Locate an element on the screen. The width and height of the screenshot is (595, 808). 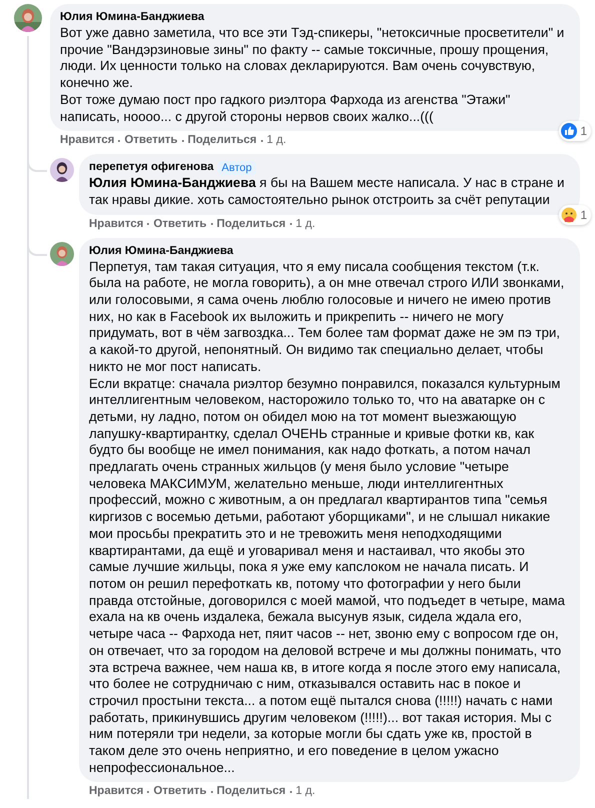
comment-text: Перпетуя, там такая ситуация, что я ему писала сообщения текстом (т.к. была на работе, не могла говорить), а он мне отвечал строго ИЛИ звонками, или голосовыми, я сама очень люблю голосовые и ничего не имею против них, но как в Facebook их выложить и прикрепить -- ничего не могу придумать, вот в чём загвоздка... Тем более там формат даже не эм пэ три, а какой-то другой, непонятный. Он видимо так специально делает, чтобы никто не мог пост написать. is located at coordinates (327, 317).